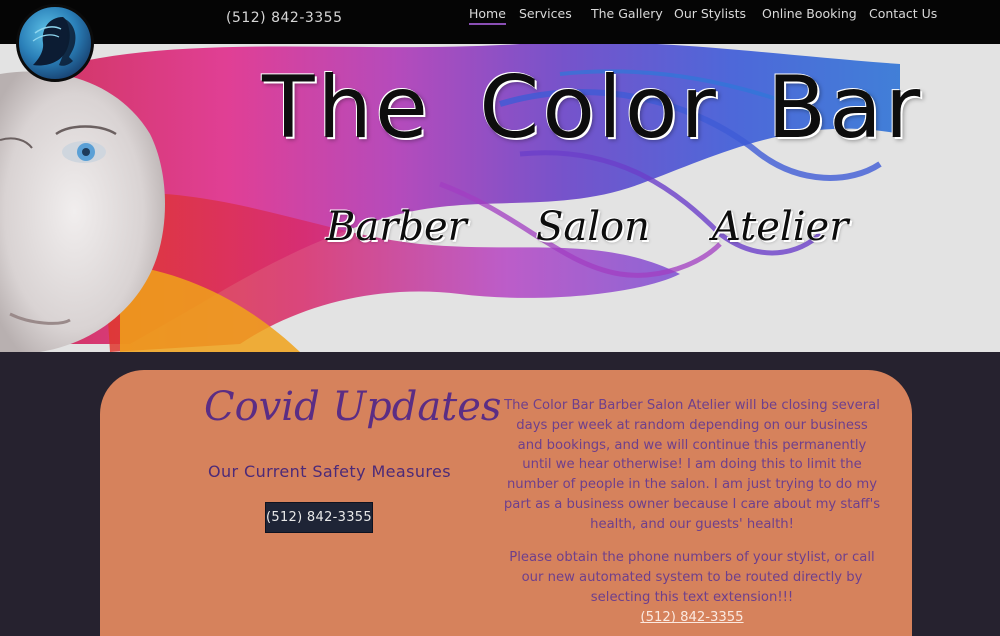 The height and width of the screenshot is (636, 1000). I want to click on nav-home: Home, so click(487, 15).